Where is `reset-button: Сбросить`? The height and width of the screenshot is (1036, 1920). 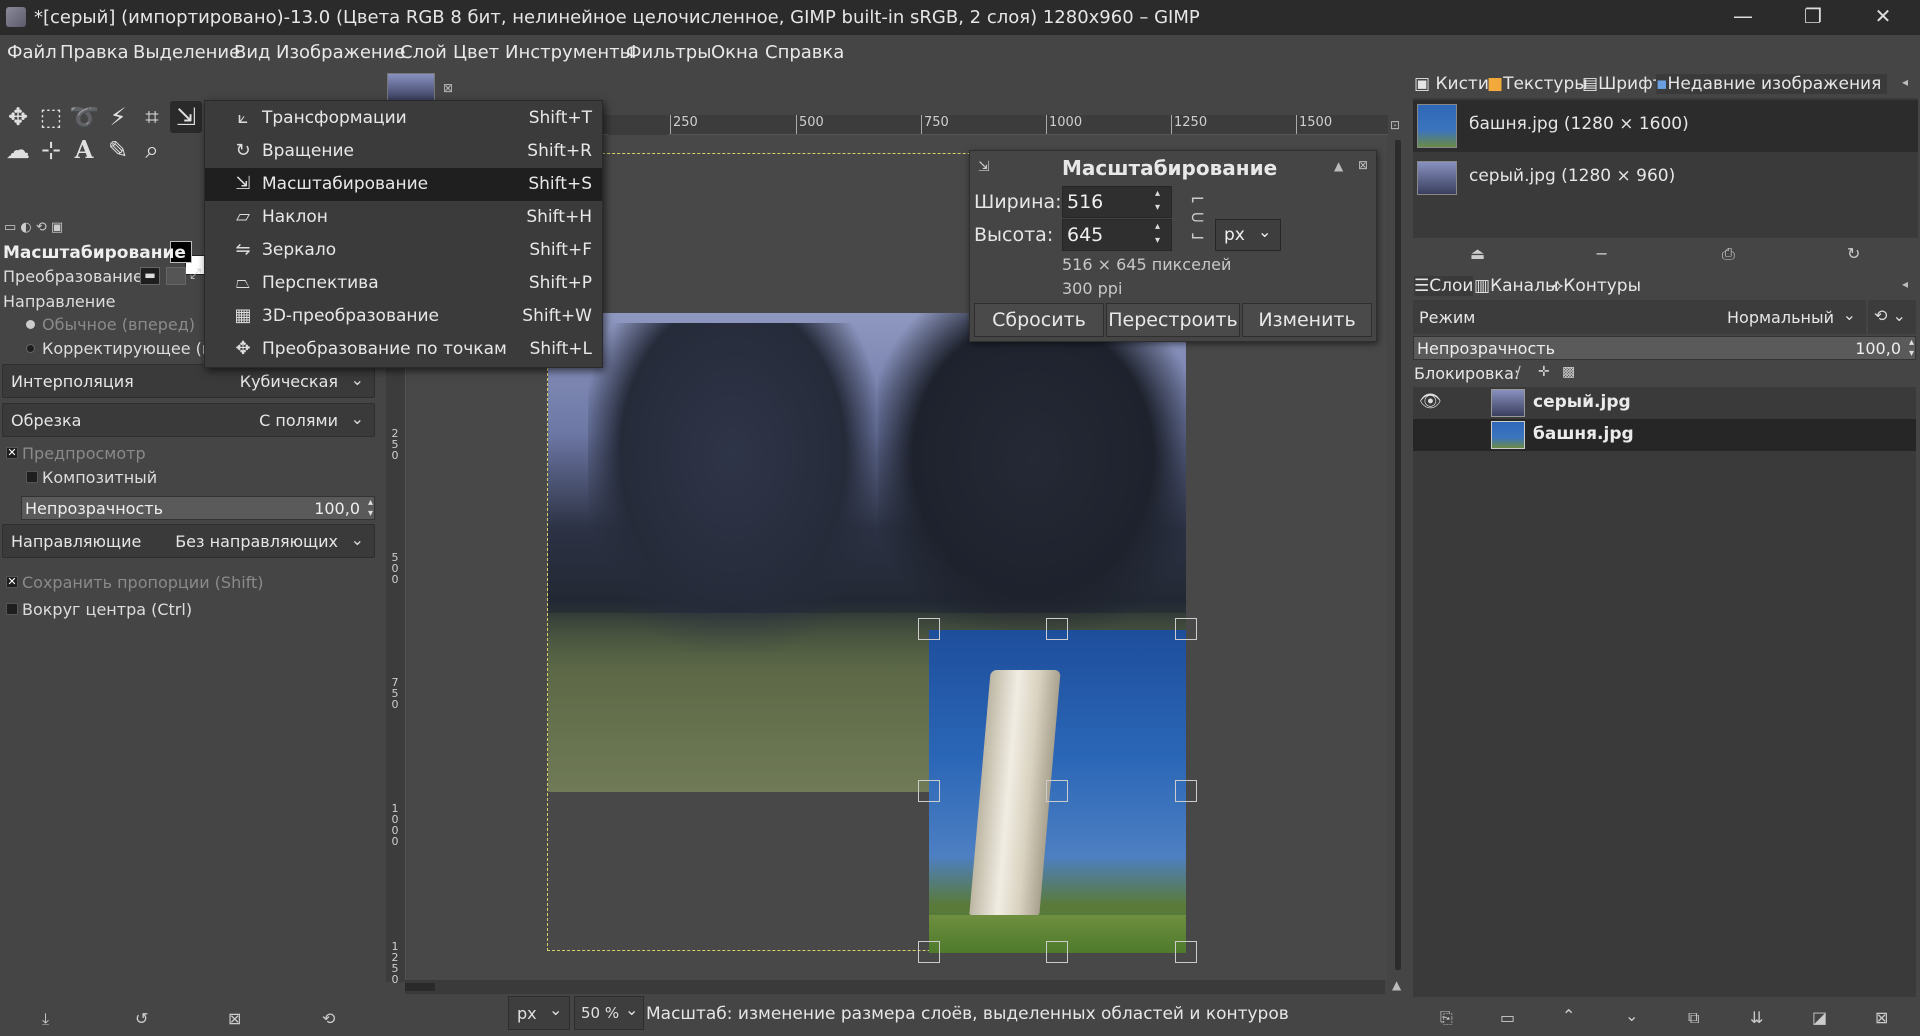 reset-button: Сбросить is located at coordinates (1039, 320).